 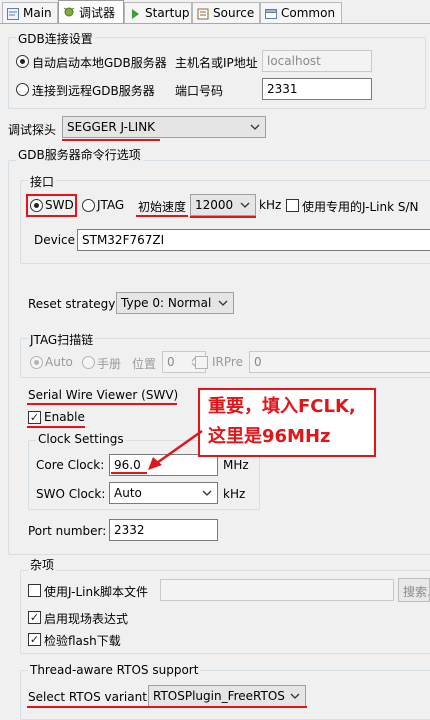 What do you see at coordinates (34, 590) in the screenshot?
I see `jlink-script-checkbox` at bounding box center [34, 590].